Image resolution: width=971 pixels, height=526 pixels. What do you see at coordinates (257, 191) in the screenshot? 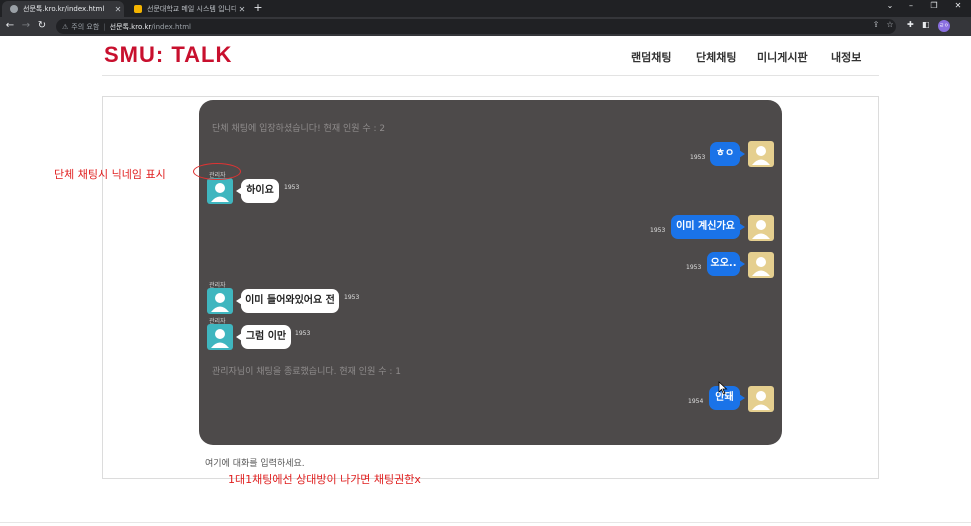
I see `other-message-bubble: 하이요` at bounding box center [257, 191].